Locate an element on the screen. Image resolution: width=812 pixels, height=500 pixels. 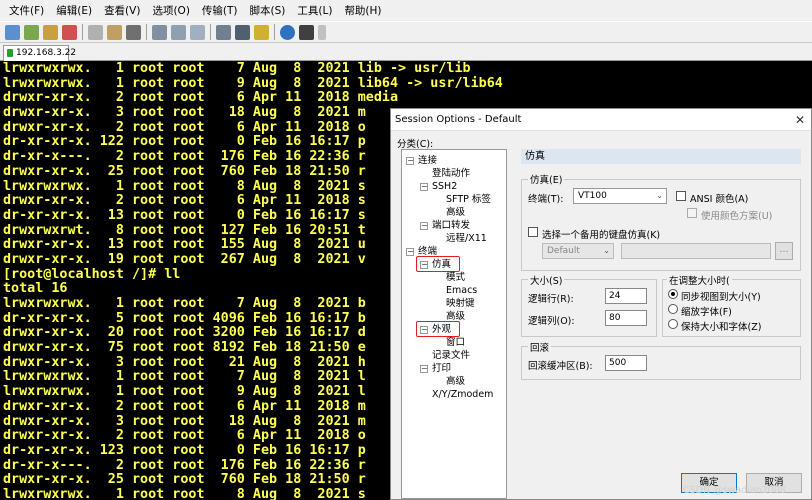
connect-icon is located at coordinates (12, 32).